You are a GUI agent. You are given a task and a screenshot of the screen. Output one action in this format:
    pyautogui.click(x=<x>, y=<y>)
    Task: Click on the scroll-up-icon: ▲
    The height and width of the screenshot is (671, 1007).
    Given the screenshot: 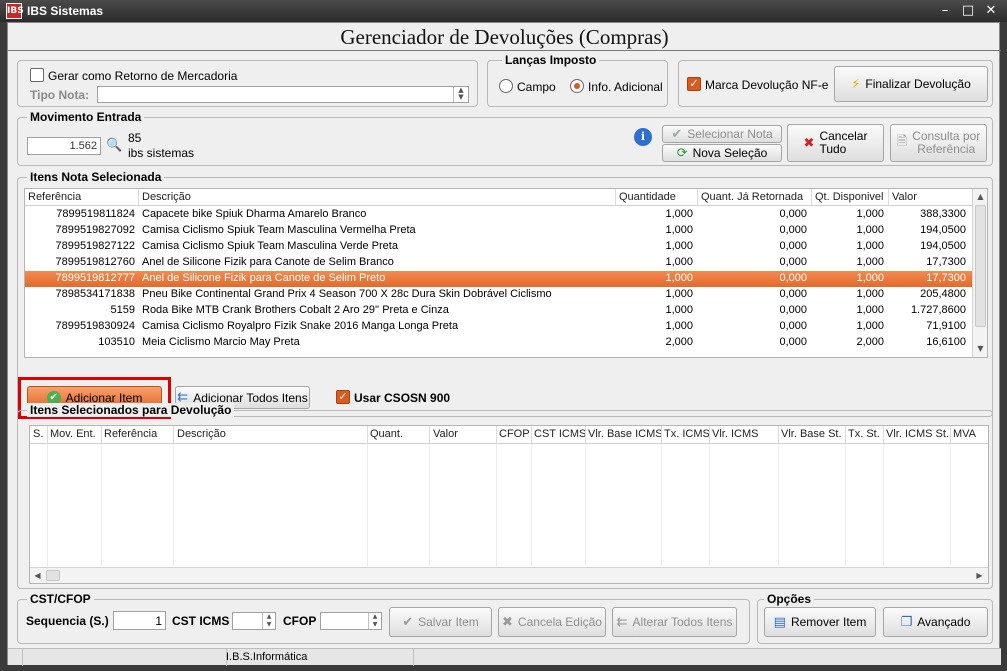 What is the action you would take?
    pyautogui.click(x=980, y=196)
    